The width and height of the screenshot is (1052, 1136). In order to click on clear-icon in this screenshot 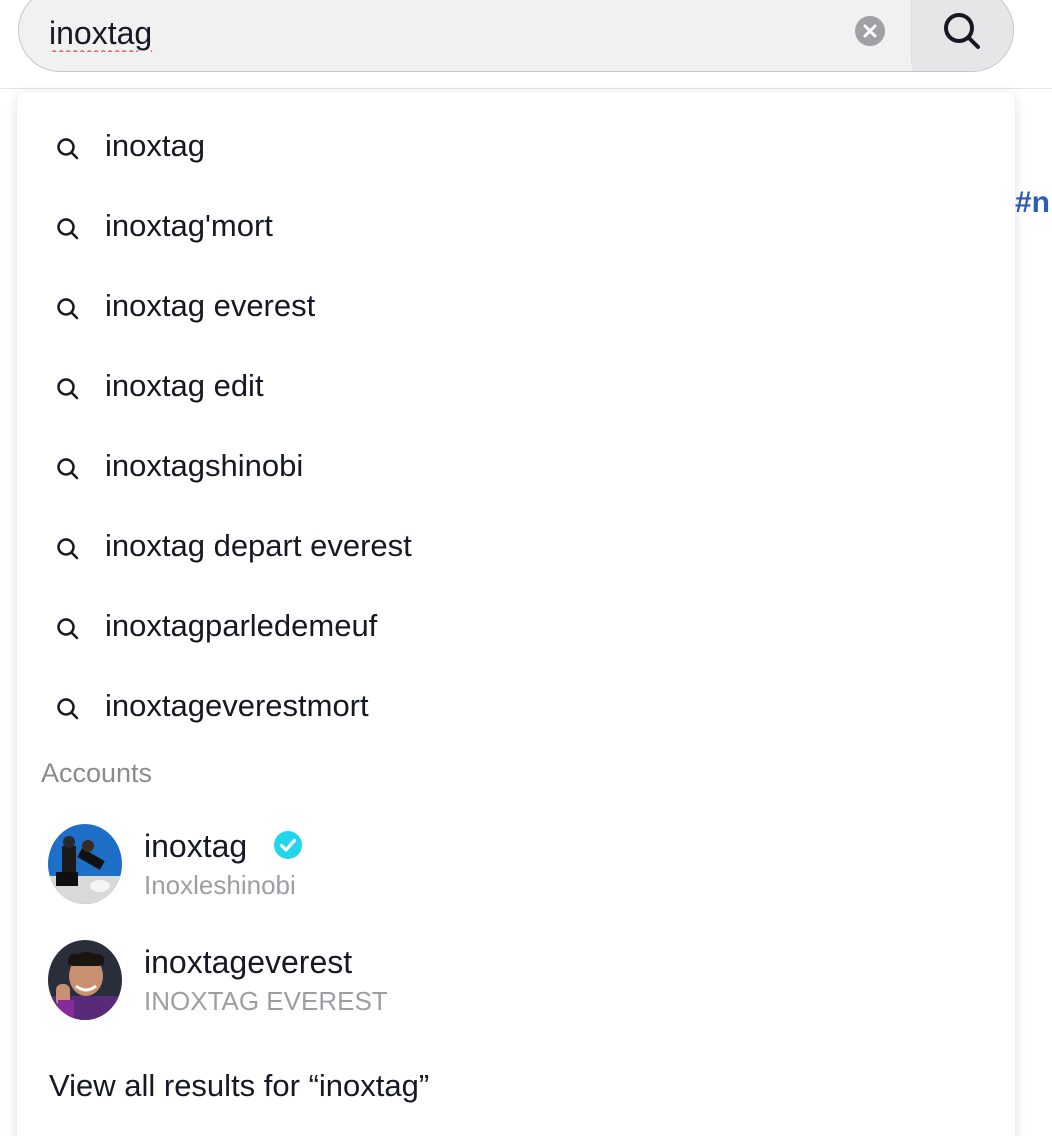, I will do `click(870, 31)`.